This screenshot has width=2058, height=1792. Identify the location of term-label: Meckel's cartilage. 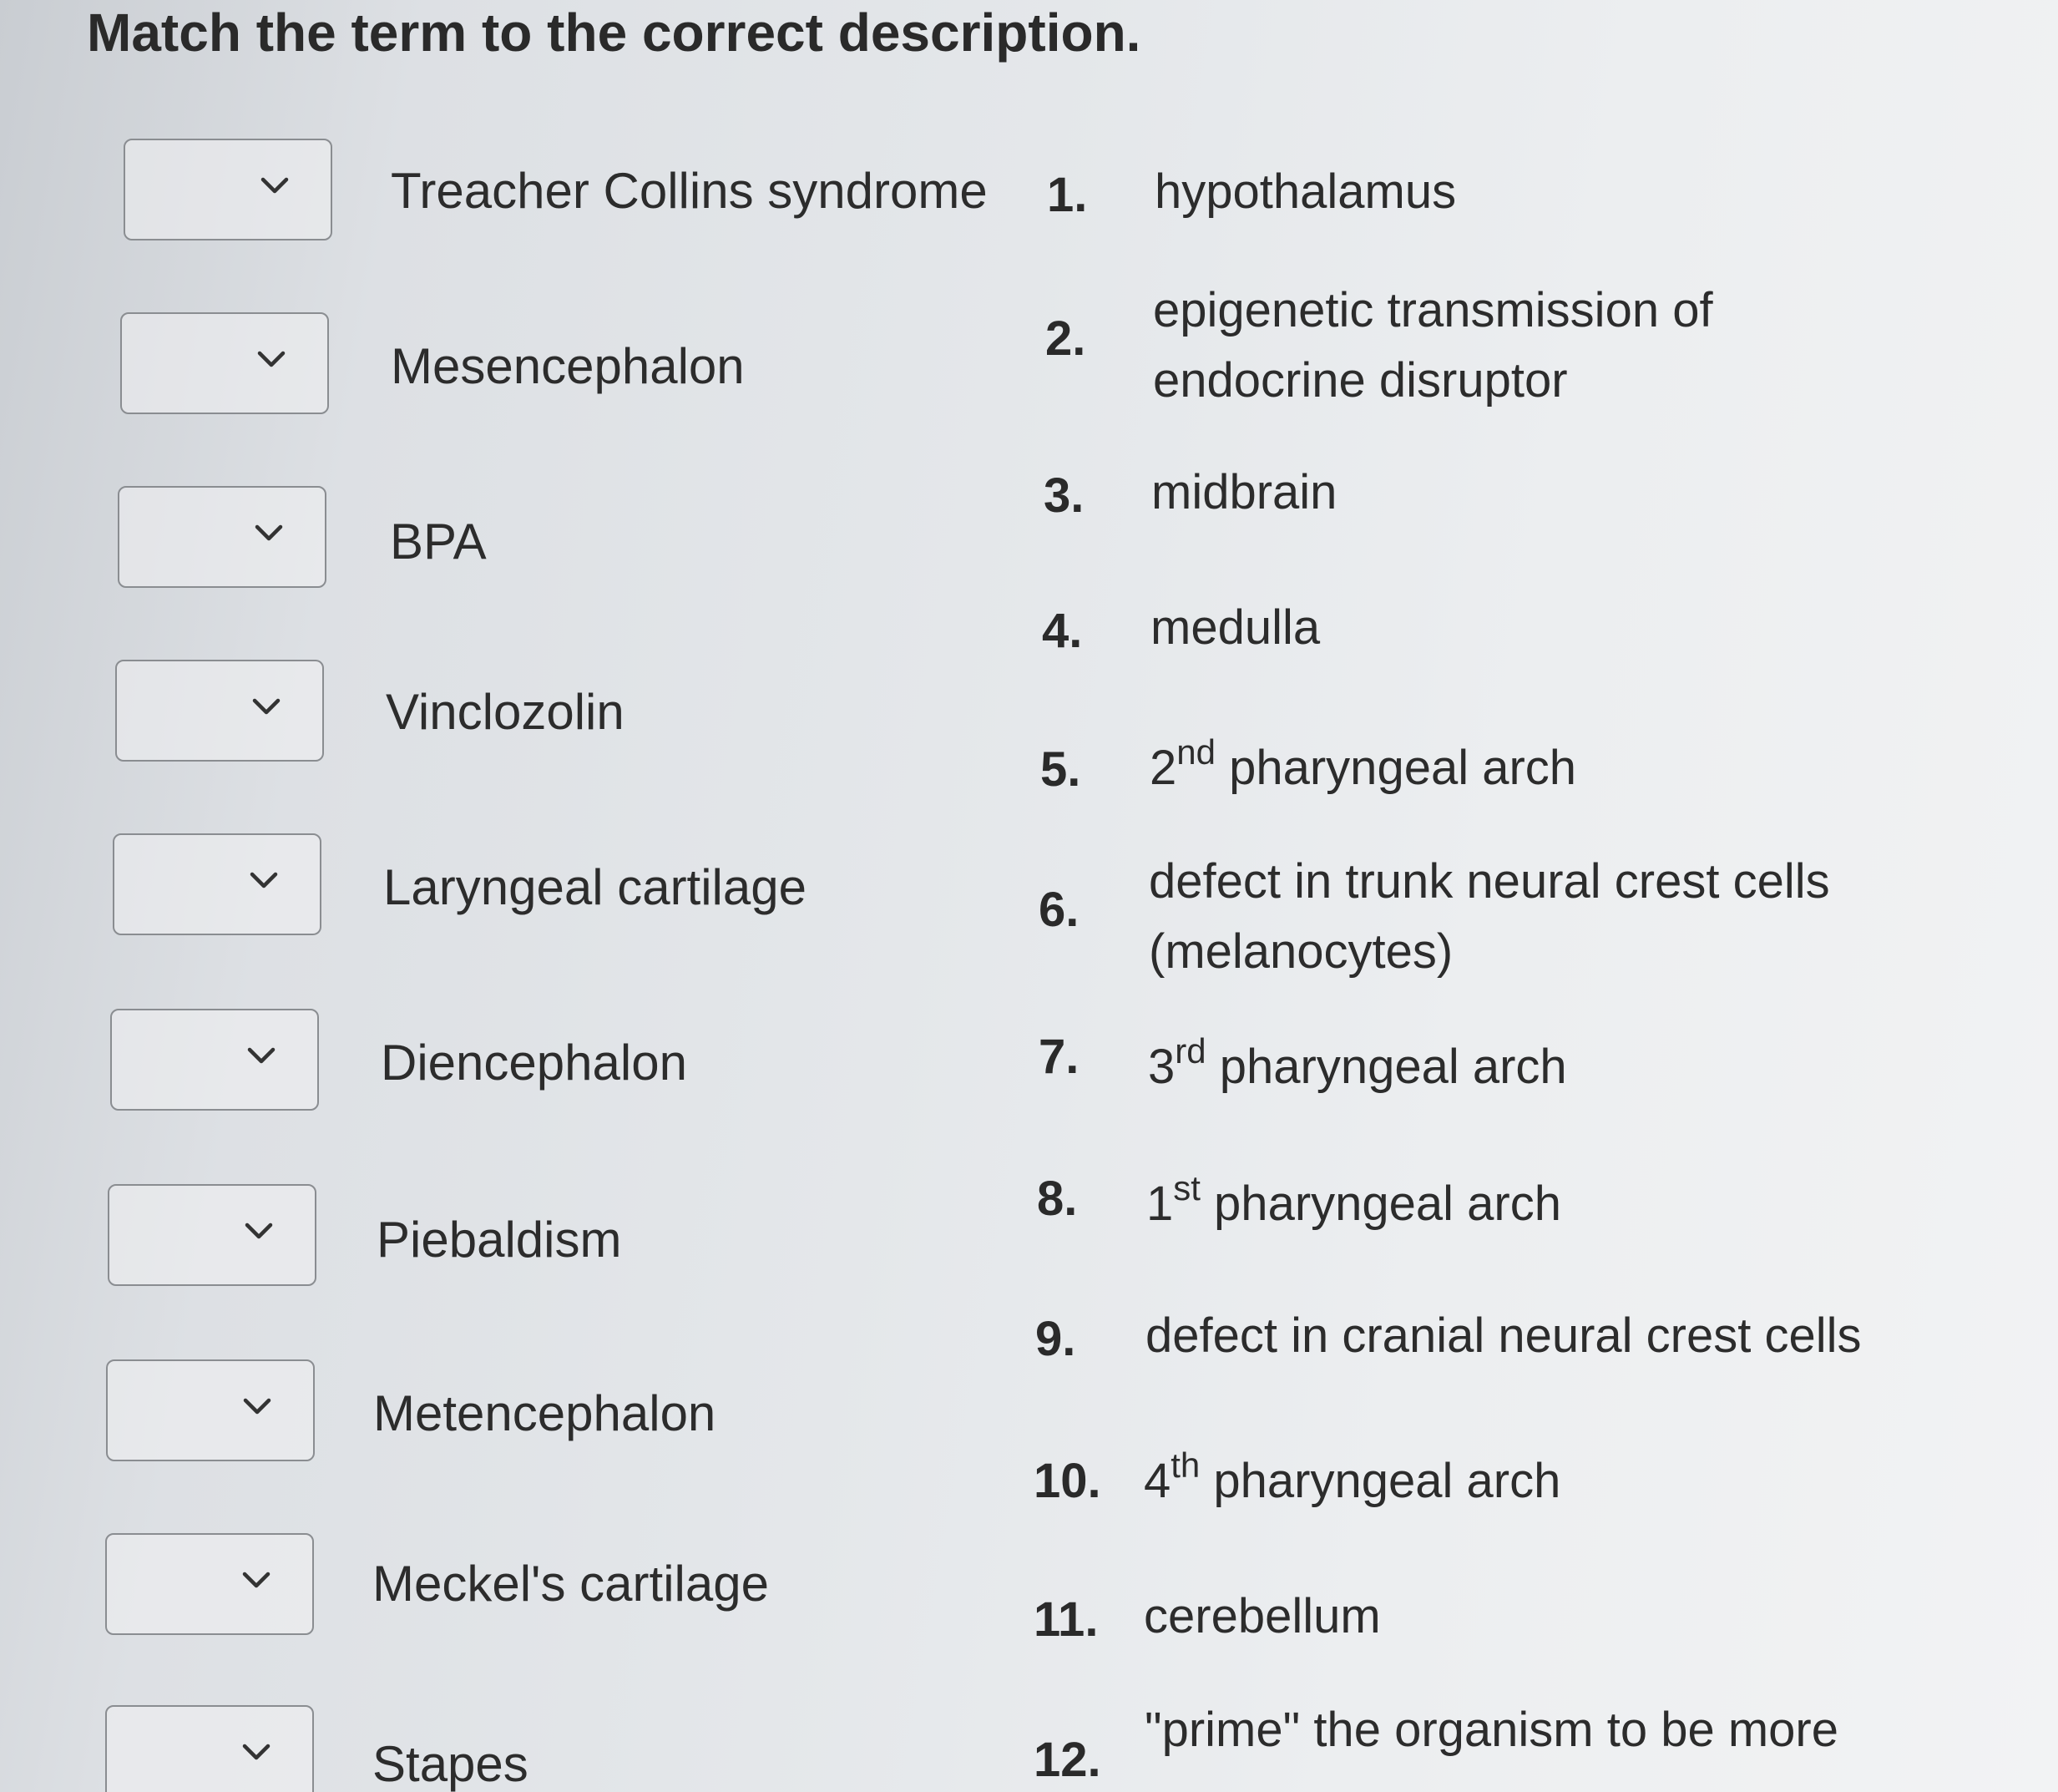
(570, 1584).